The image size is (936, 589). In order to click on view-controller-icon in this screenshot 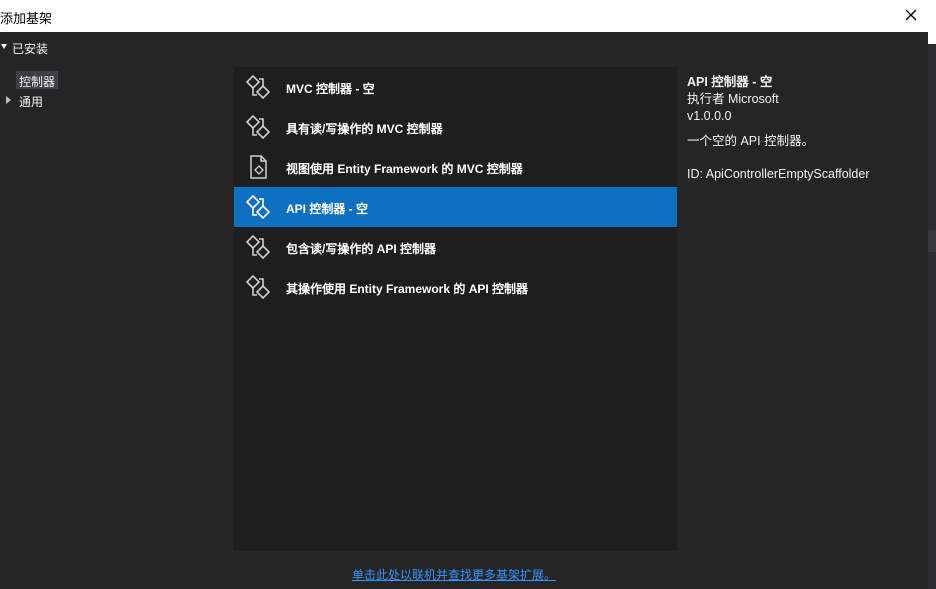, I will do `click(258, 167)`.